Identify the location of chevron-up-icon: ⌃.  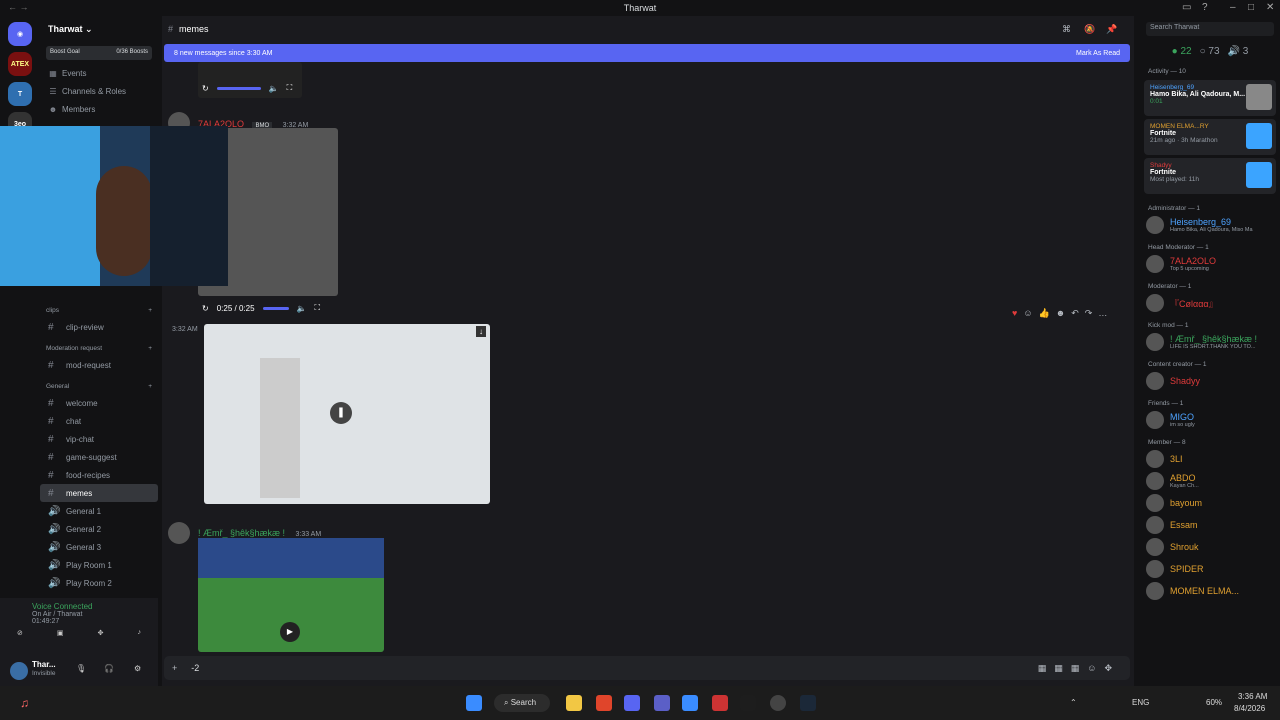
(1073, 702).